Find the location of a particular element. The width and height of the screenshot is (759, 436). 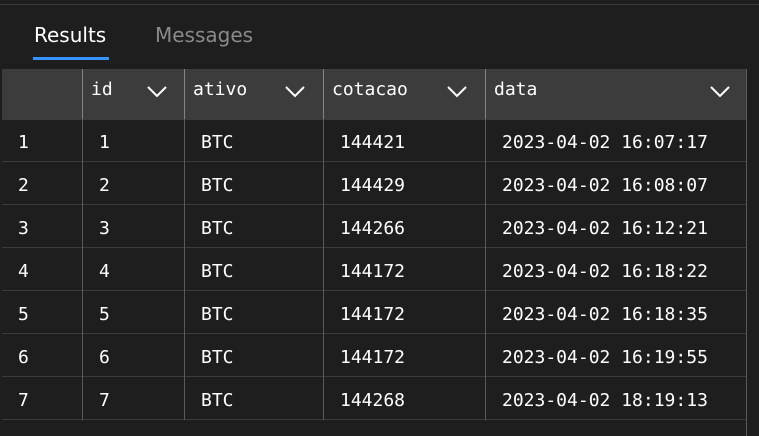

cell-cotacao: 144266 is located at coordinates (405, 226).